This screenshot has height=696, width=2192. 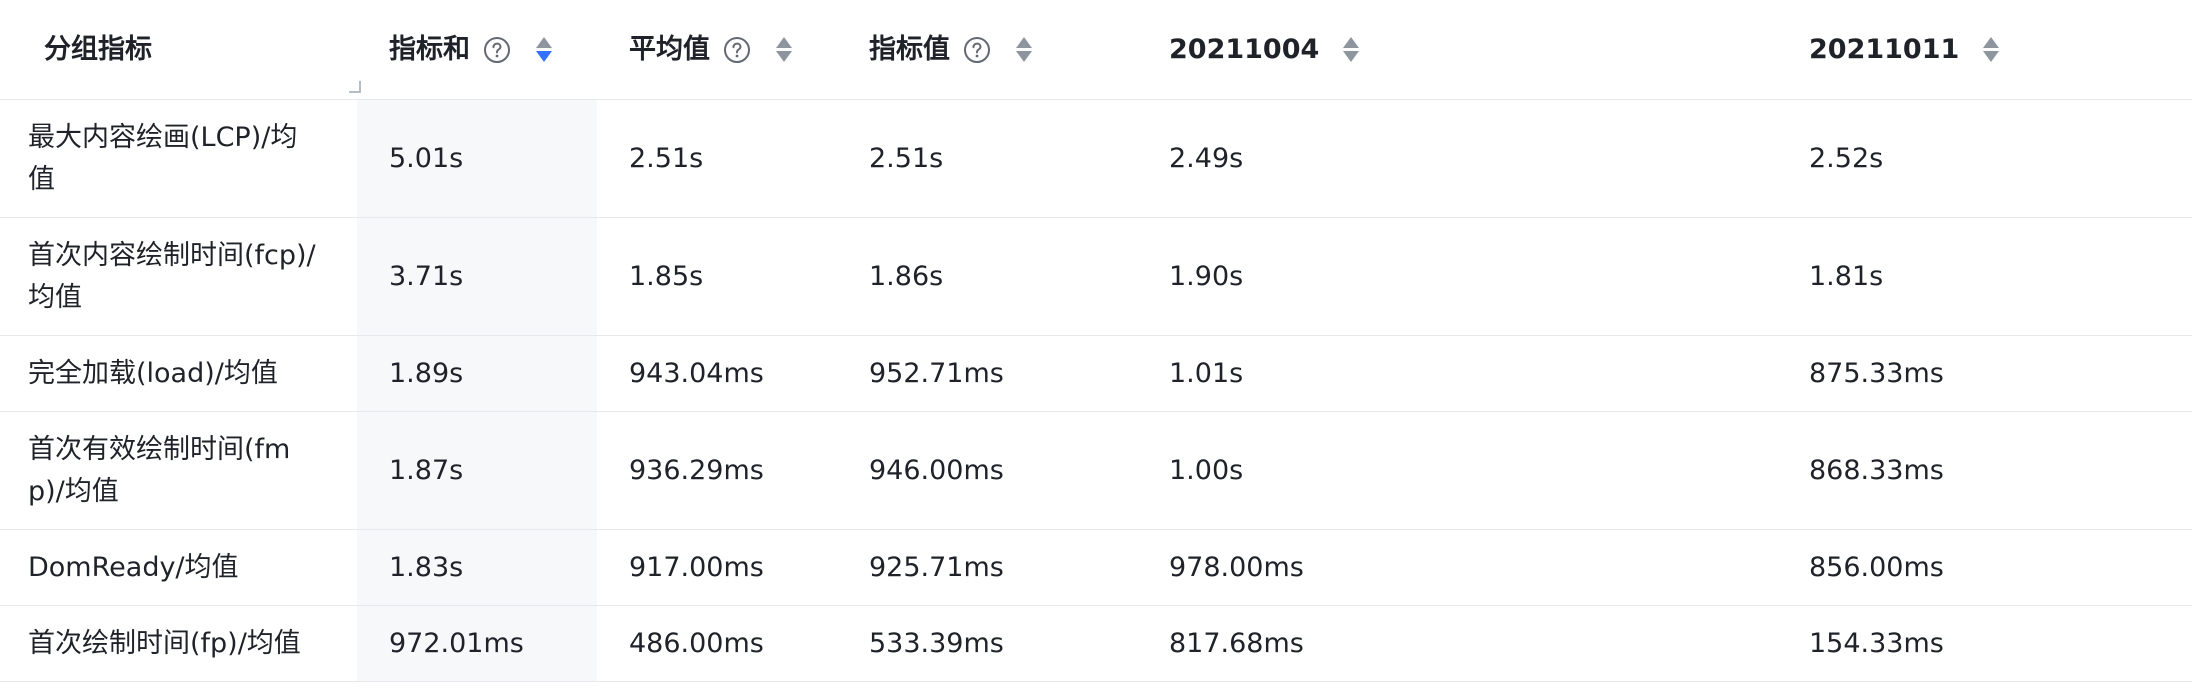 What do you see at coordinates (172, 276) in the screenshot?
I see `row-metric-label-text: 首次内容绘制时间(fcp)/均值` at bounding box center [172, 276].